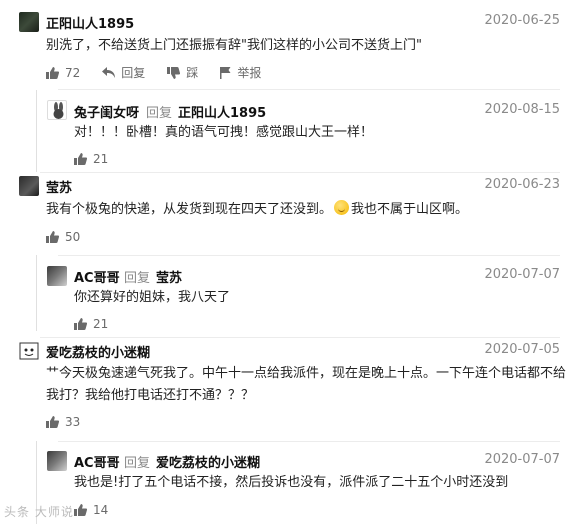 This screenshot has width=580, height=524. What do you see at coordinates (63, 237) in the screenshot?
I see `like-button: 50` at bounding box center [63, 237].